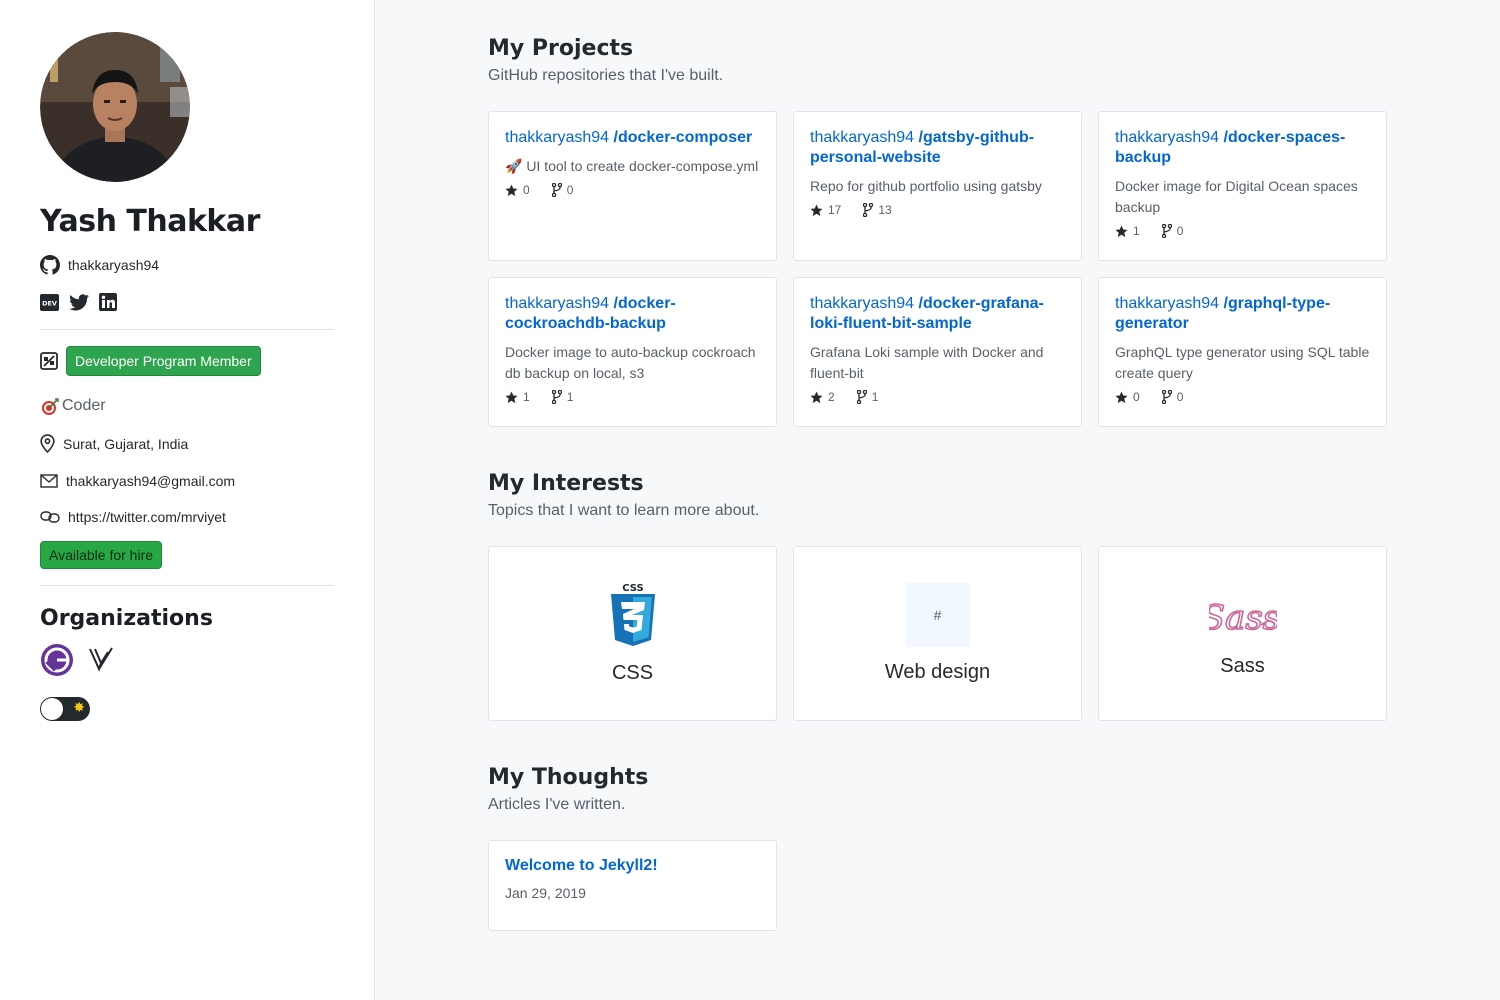 The image size is (1500, 1000). I want to click on star-count: 17, so click(835, 210).